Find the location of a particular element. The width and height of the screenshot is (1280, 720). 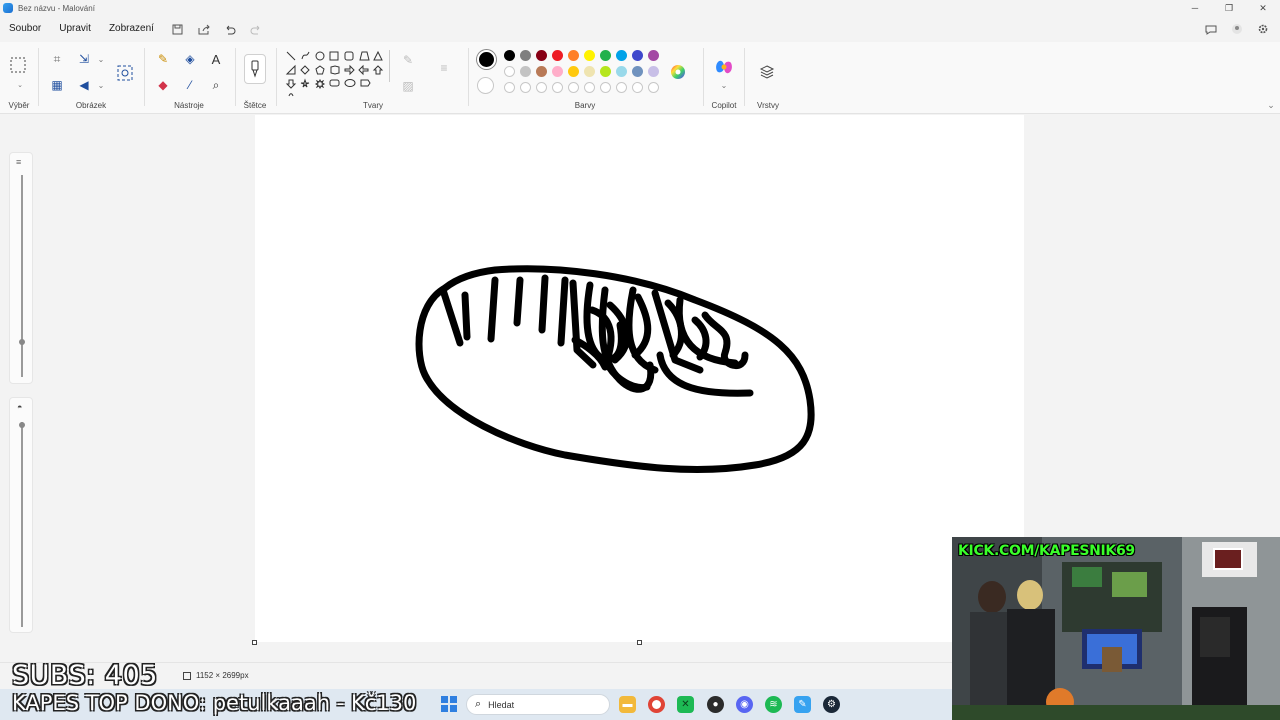

pencil-icon: ✎ is located at coordinates (163, 59).